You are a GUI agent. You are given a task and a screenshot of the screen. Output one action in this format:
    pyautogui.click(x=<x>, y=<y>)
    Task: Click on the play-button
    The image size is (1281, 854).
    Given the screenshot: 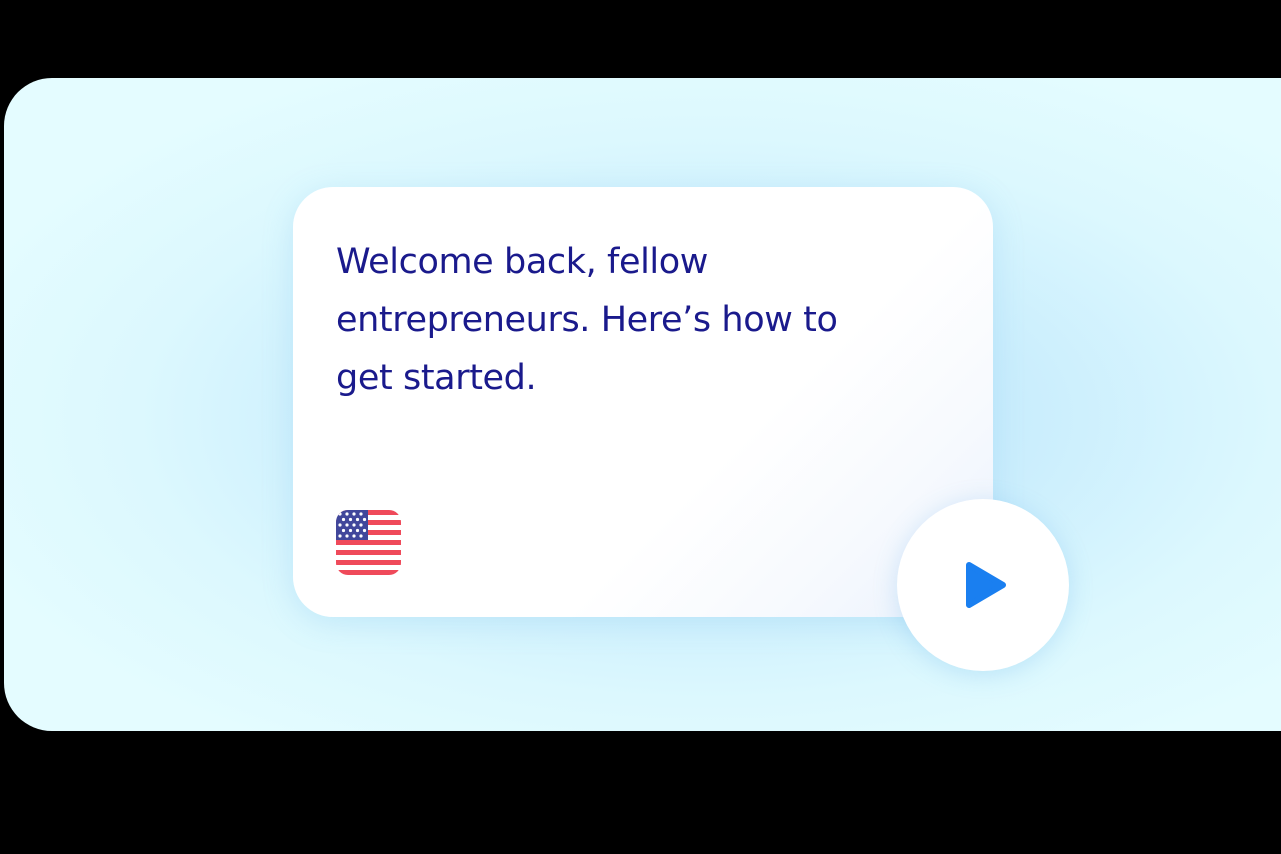 What is the action you would take?
    pyautogui.click(x=983, y=585)
    